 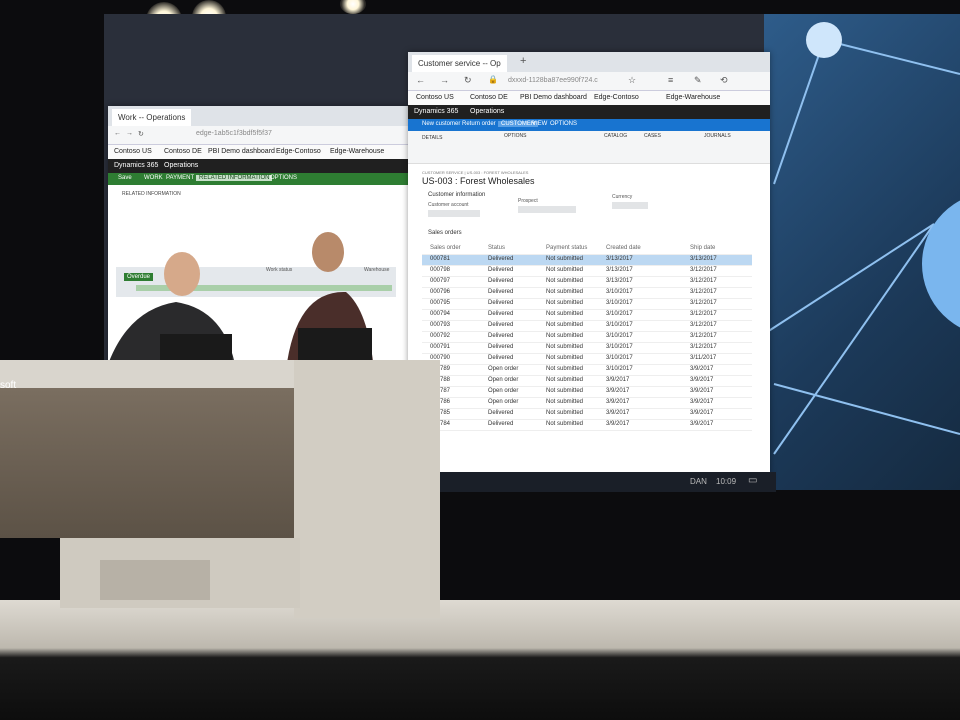 I want to click on browser-tab: Work -- Operations, so click(x=152, y=117).